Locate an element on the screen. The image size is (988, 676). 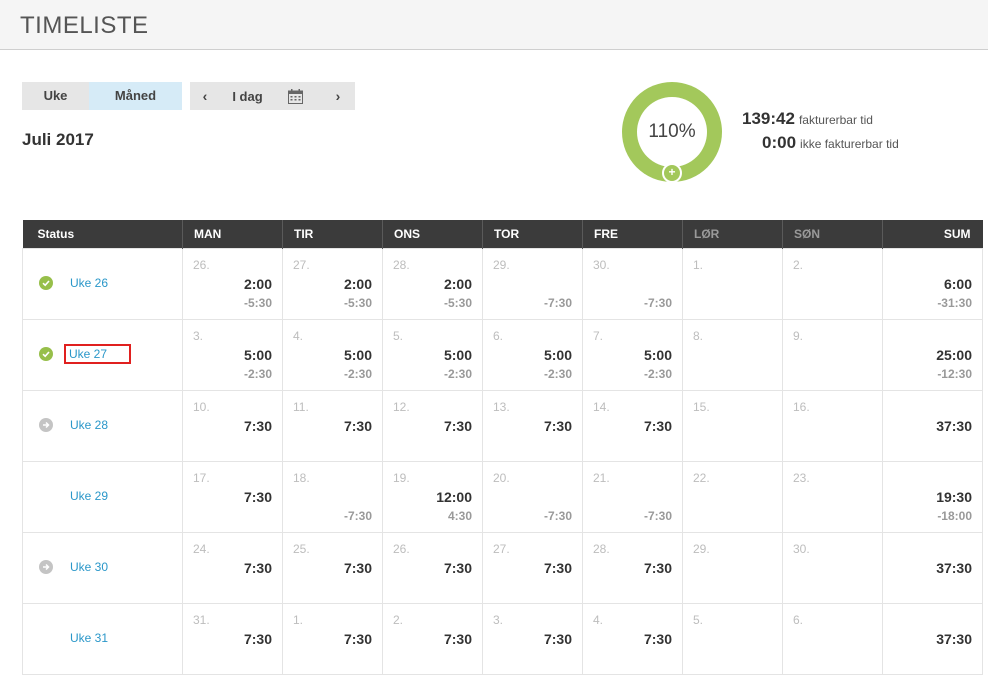
week-view-button: Uke is located at coordinates (55, 96).